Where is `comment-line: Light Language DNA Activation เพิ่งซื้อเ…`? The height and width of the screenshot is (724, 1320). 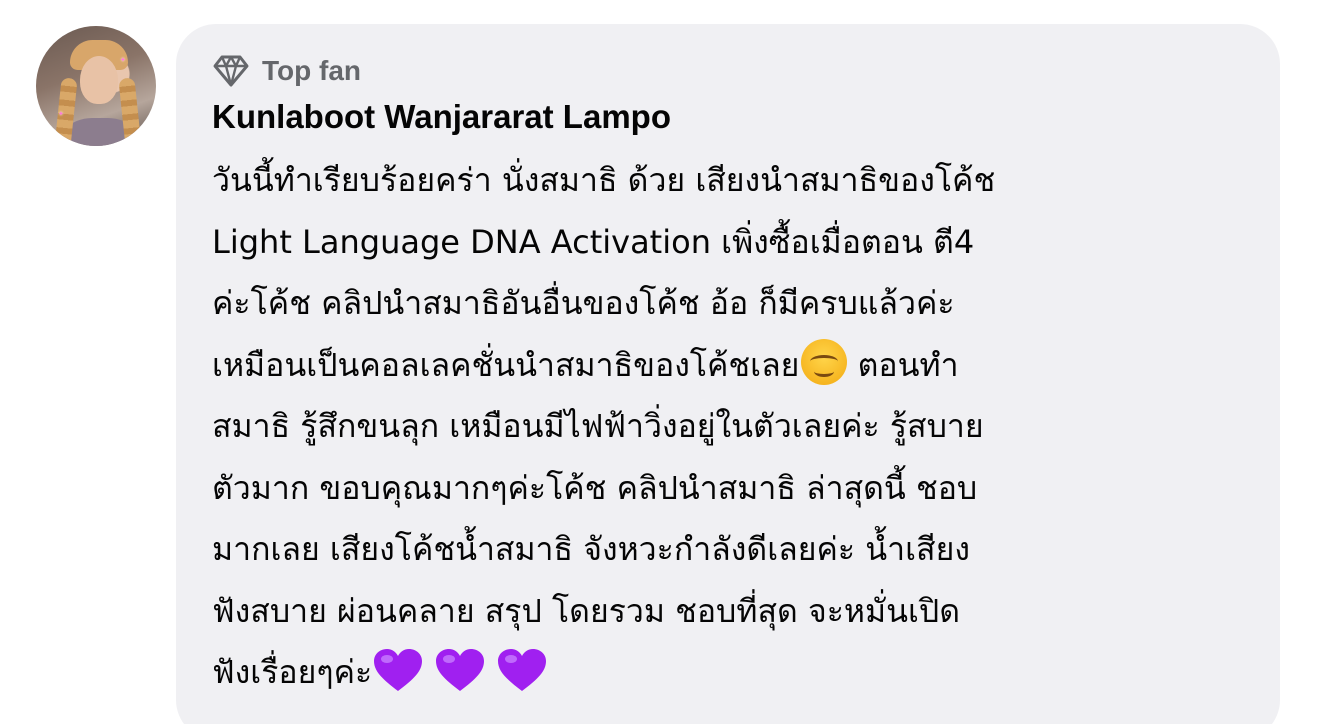
comment-line: Light Language DNA Activation เพิ่งซื้อเ… is located at coordinates (593, 241).